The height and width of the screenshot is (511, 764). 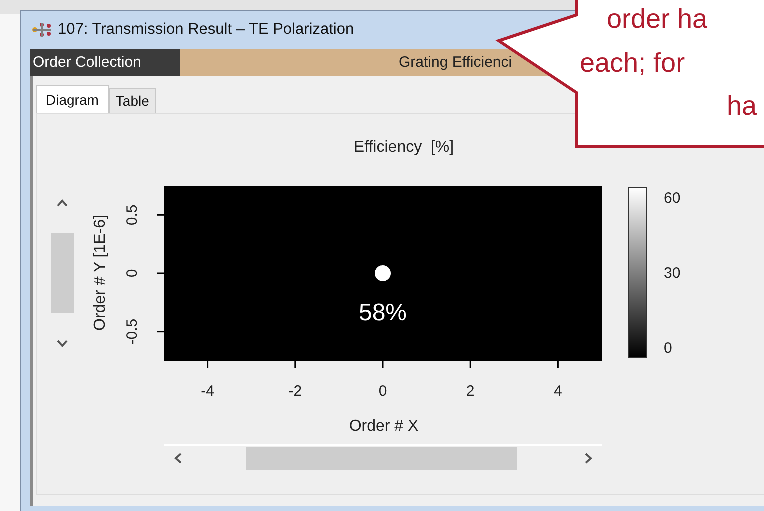 I want to click on x-tick-label: 2, so click(x=470, y=391).